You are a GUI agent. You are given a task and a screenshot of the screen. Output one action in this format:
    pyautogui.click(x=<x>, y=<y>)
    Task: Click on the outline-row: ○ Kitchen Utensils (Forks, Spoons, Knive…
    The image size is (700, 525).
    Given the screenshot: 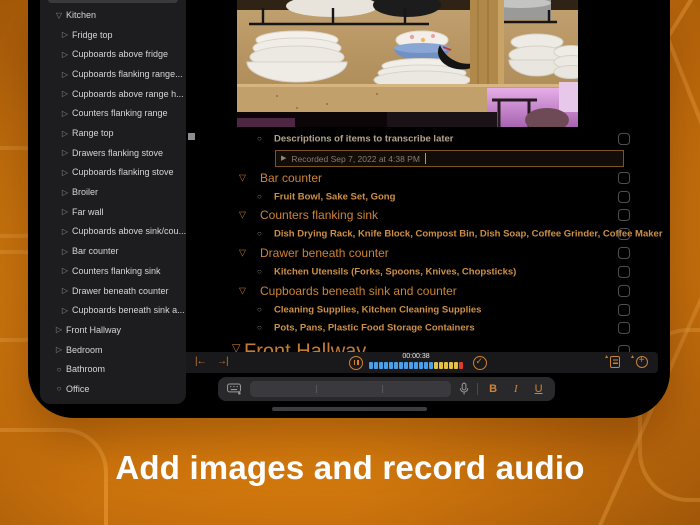 What is the action you would take?
    pyautogui.click(x=428, y=272)
    